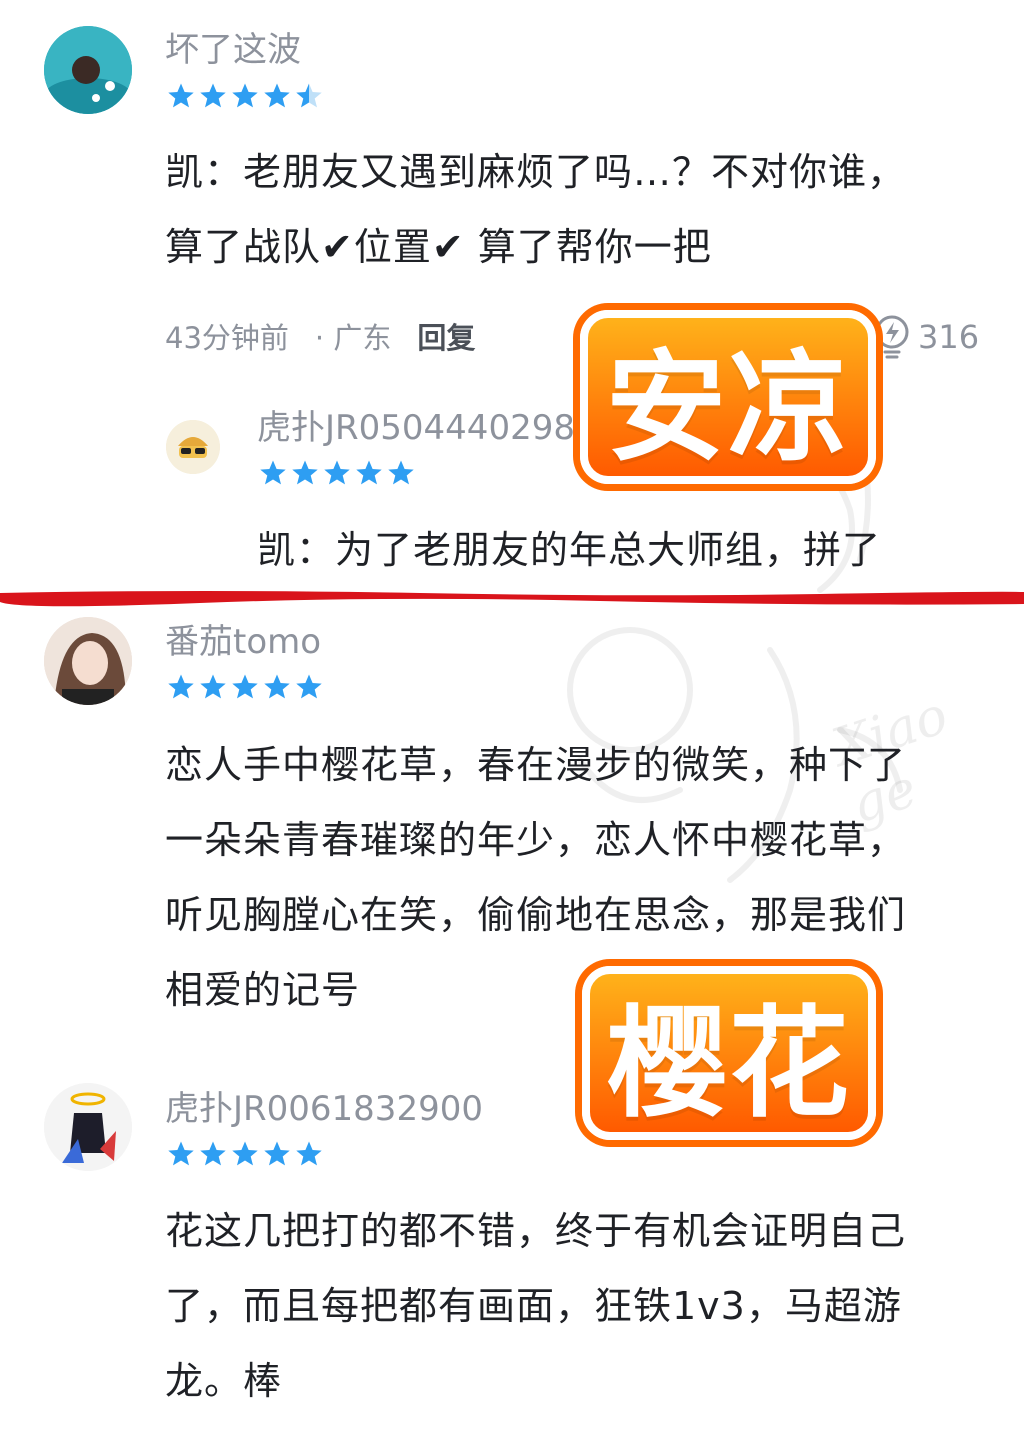  Describe the element at coordinates (243, 642) in the screenshot. I see `username: 番茄tomo` at that location.